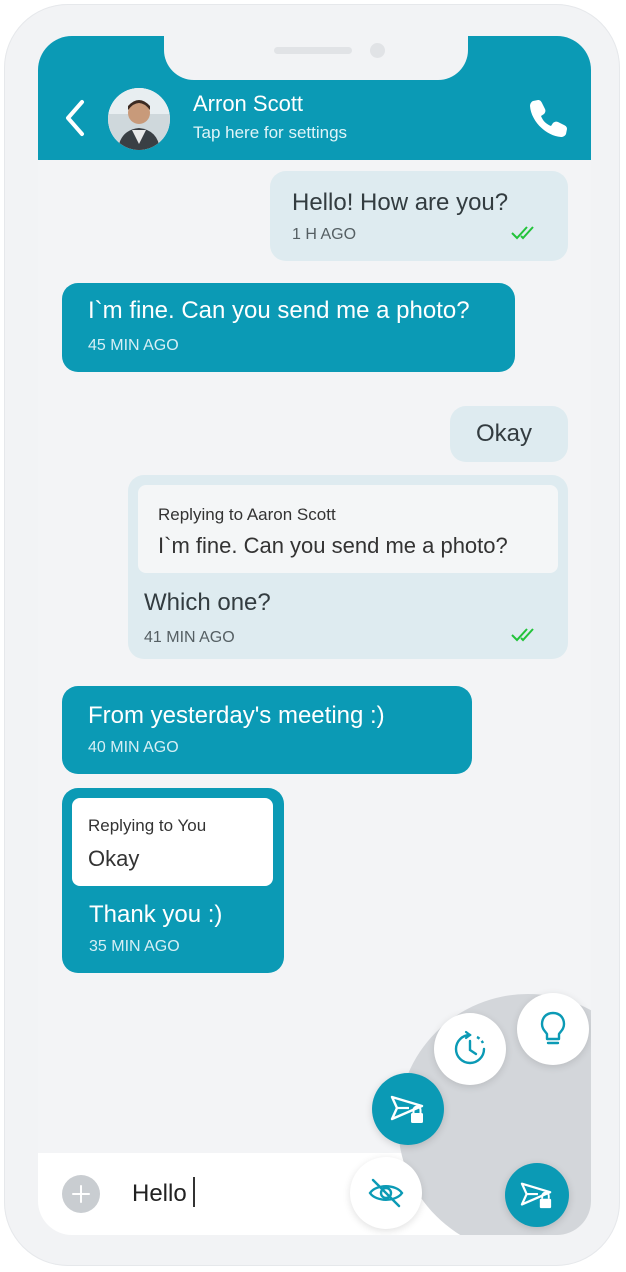 This screenshot has width=626, height=1272. I want to click on secure-send-option-button, so click(408, 1109).